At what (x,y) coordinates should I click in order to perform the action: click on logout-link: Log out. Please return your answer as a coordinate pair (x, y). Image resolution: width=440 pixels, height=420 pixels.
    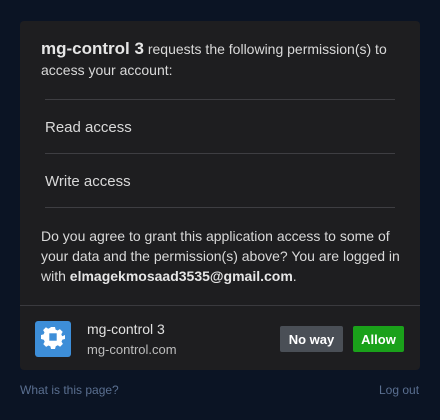
    Looking at the image, I should click on (399, 390).